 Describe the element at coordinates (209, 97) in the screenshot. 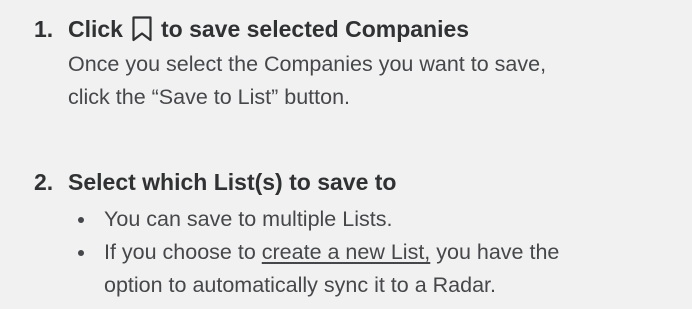

I see `step-1-description-line-2: click the “Save to List” button.` at that location.